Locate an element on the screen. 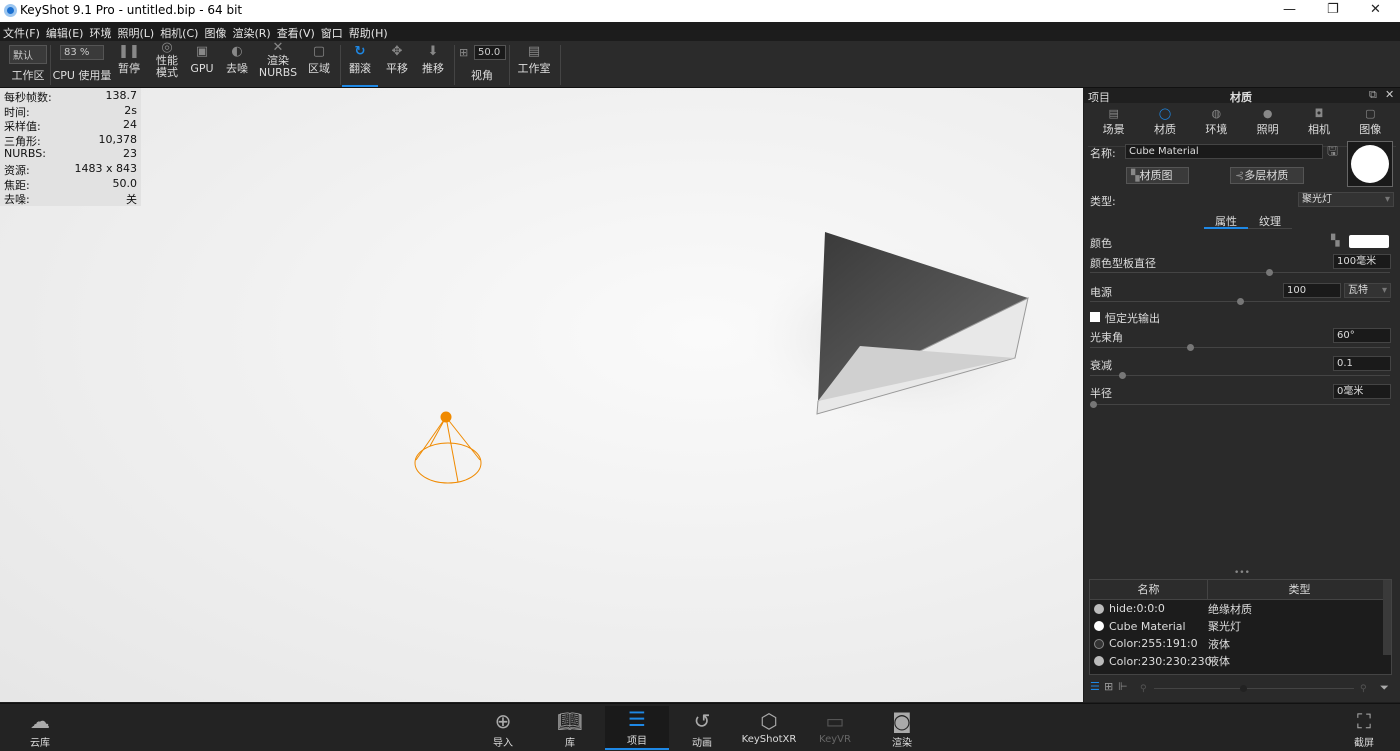 The height and width of the screenshot is (751, 1400). cpu-usage-select: 83 % is located at coordinates (82, 52).